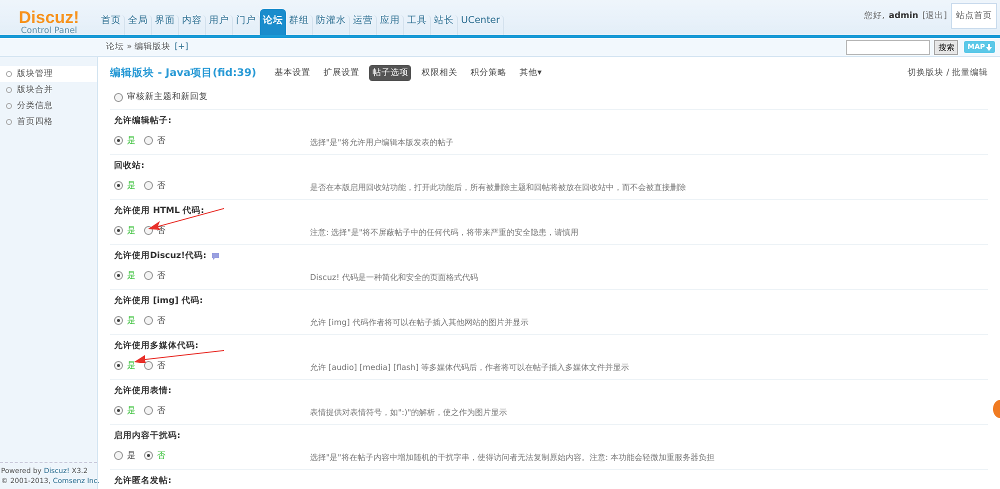 The image size is (1000, 489). What do you see at coordinates (974, 15) in the screenshot?
I see `site-home-button: 站点首页` at bounding box center [974, 15].